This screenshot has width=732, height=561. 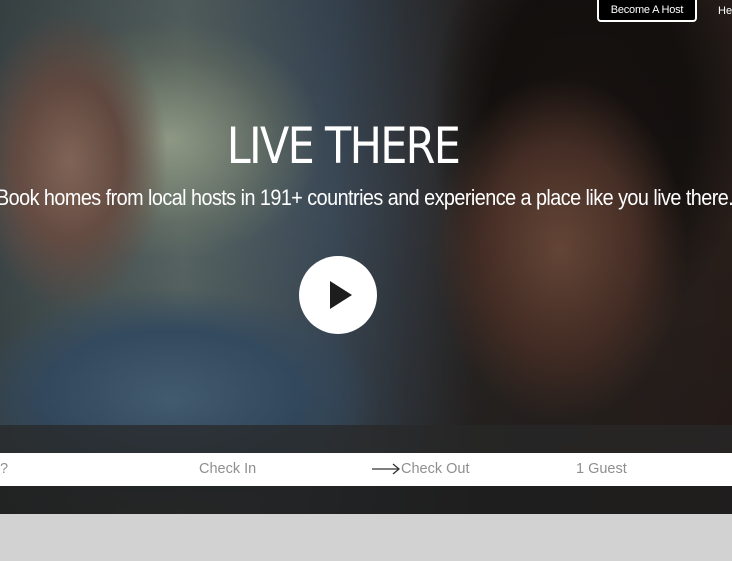 I want to click on page-footer-area, so click(x=366, y=537).